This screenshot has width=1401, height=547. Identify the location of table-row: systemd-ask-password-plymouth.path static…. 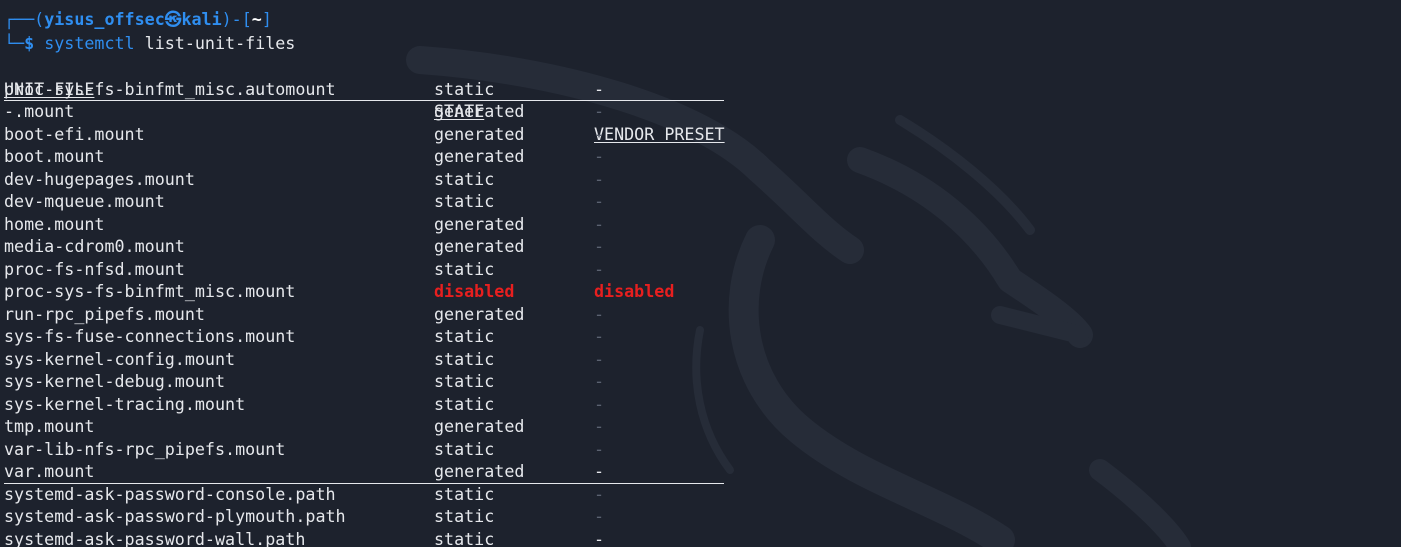
(364, 516).